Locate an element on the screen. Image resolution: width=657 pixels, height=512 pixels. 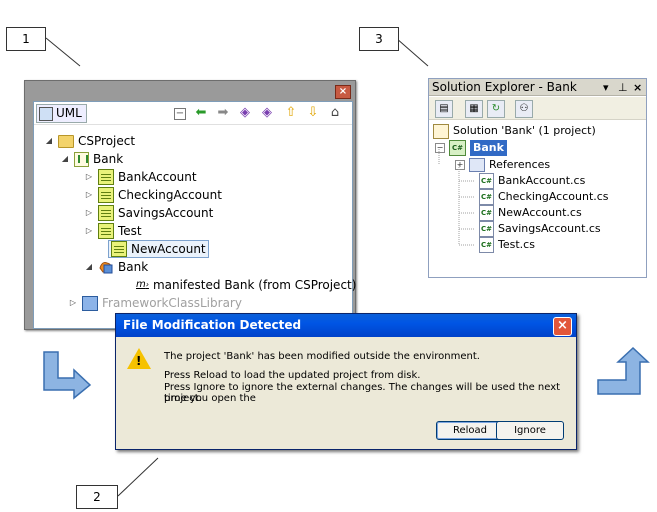
back-arrow-icon: ⬅ is located at coordinates (201, 113).